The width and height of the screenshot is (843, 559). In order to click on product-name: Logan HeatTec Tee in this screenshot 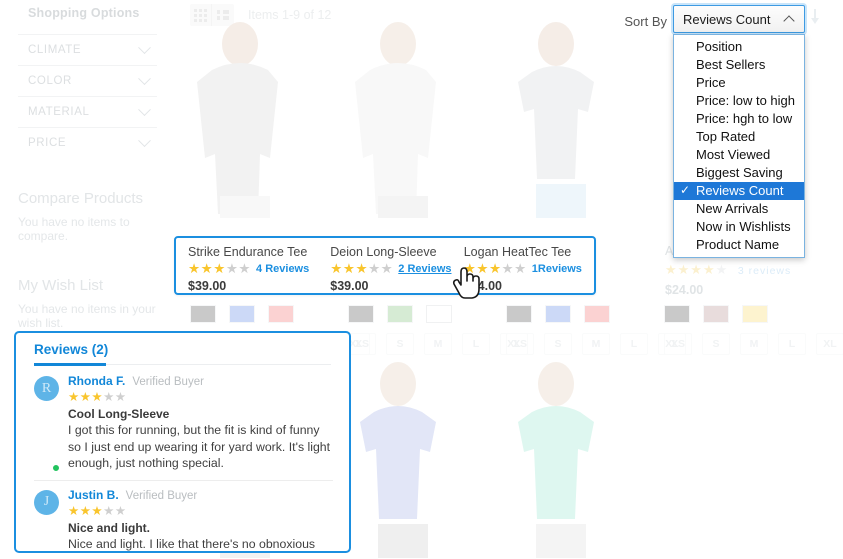, I will do `click(517, 252)`.